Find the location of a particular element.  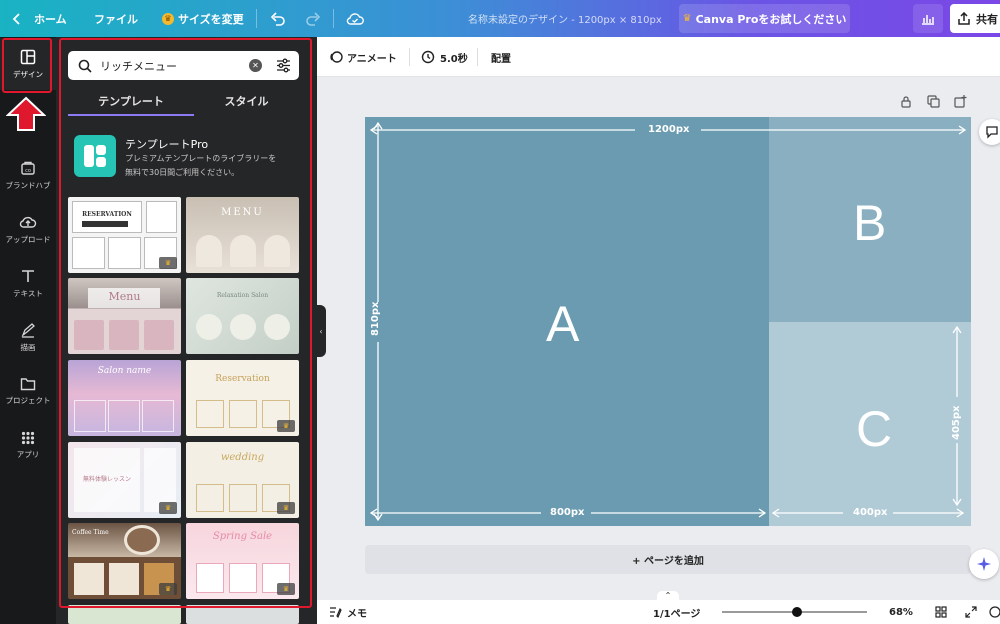

template-thumbnail: Salon name is located at coordinates (124, 398).